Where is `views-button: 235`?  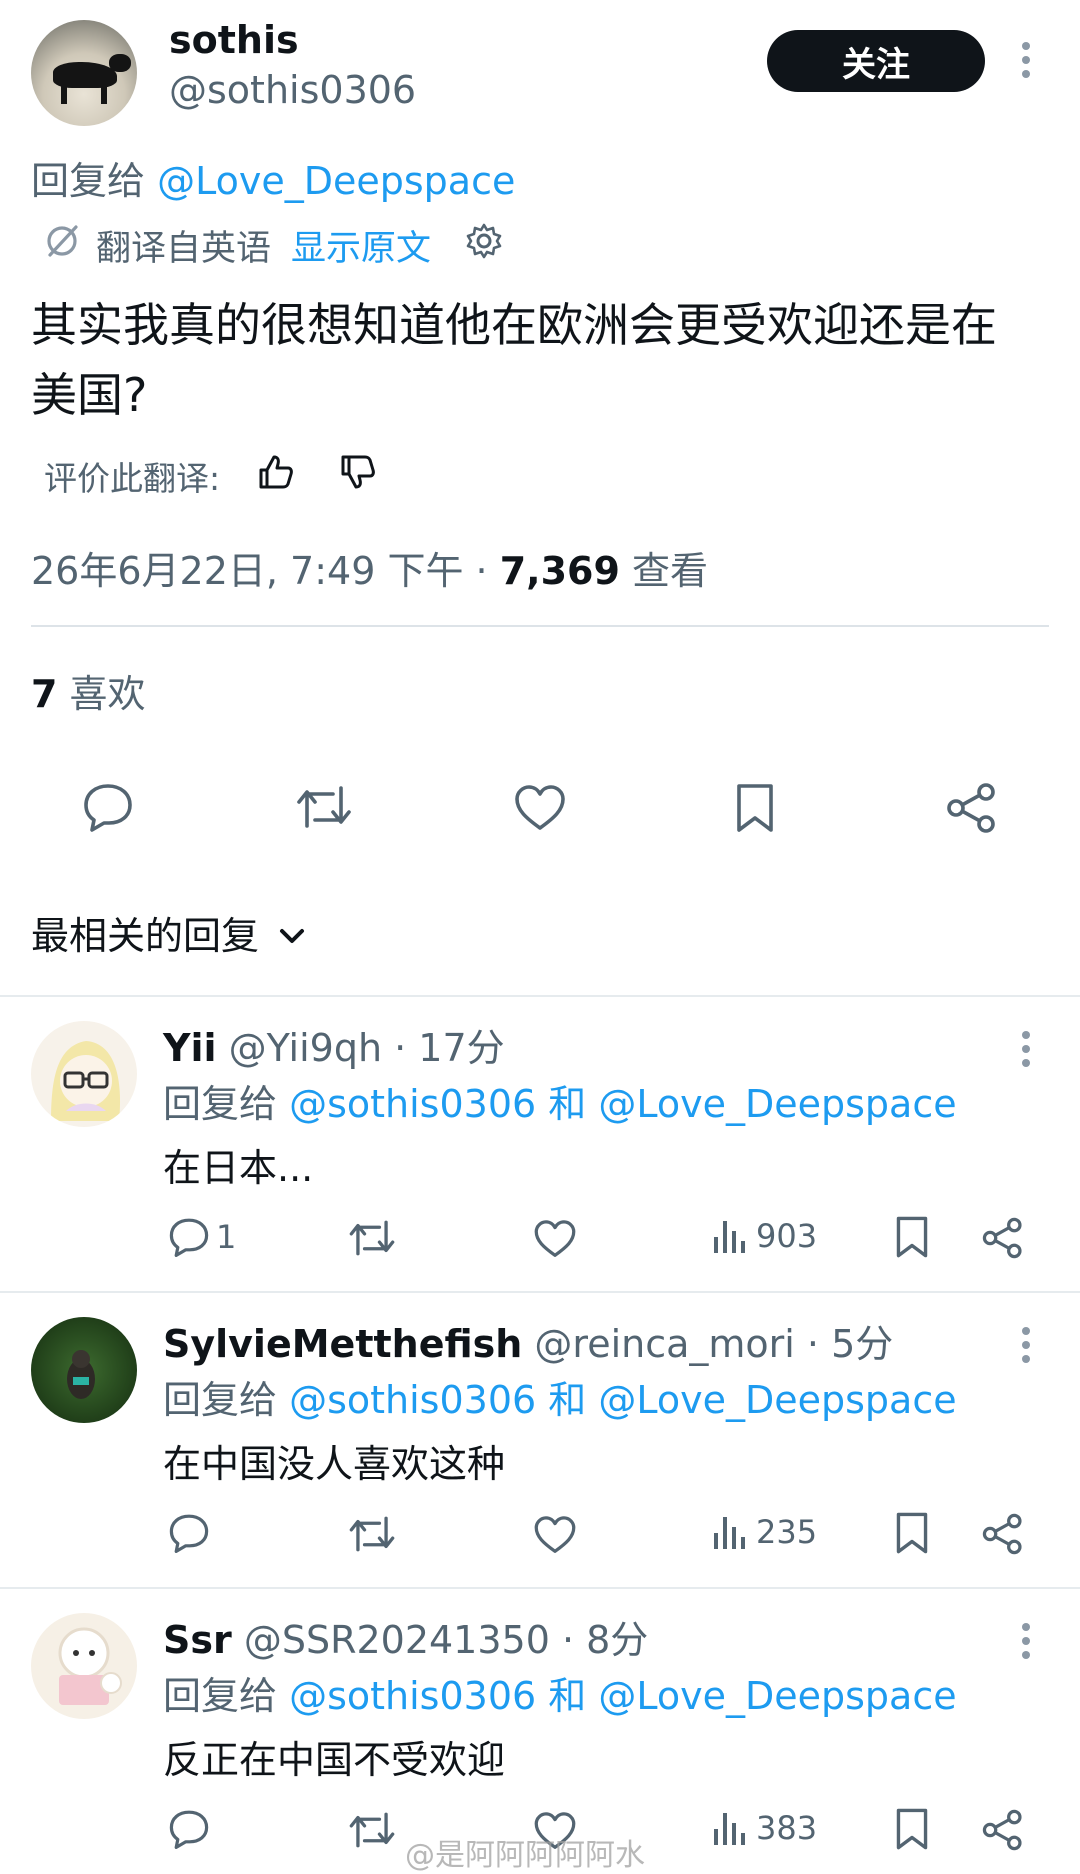 views-button: 235 is located at coordinates (764, 1532).